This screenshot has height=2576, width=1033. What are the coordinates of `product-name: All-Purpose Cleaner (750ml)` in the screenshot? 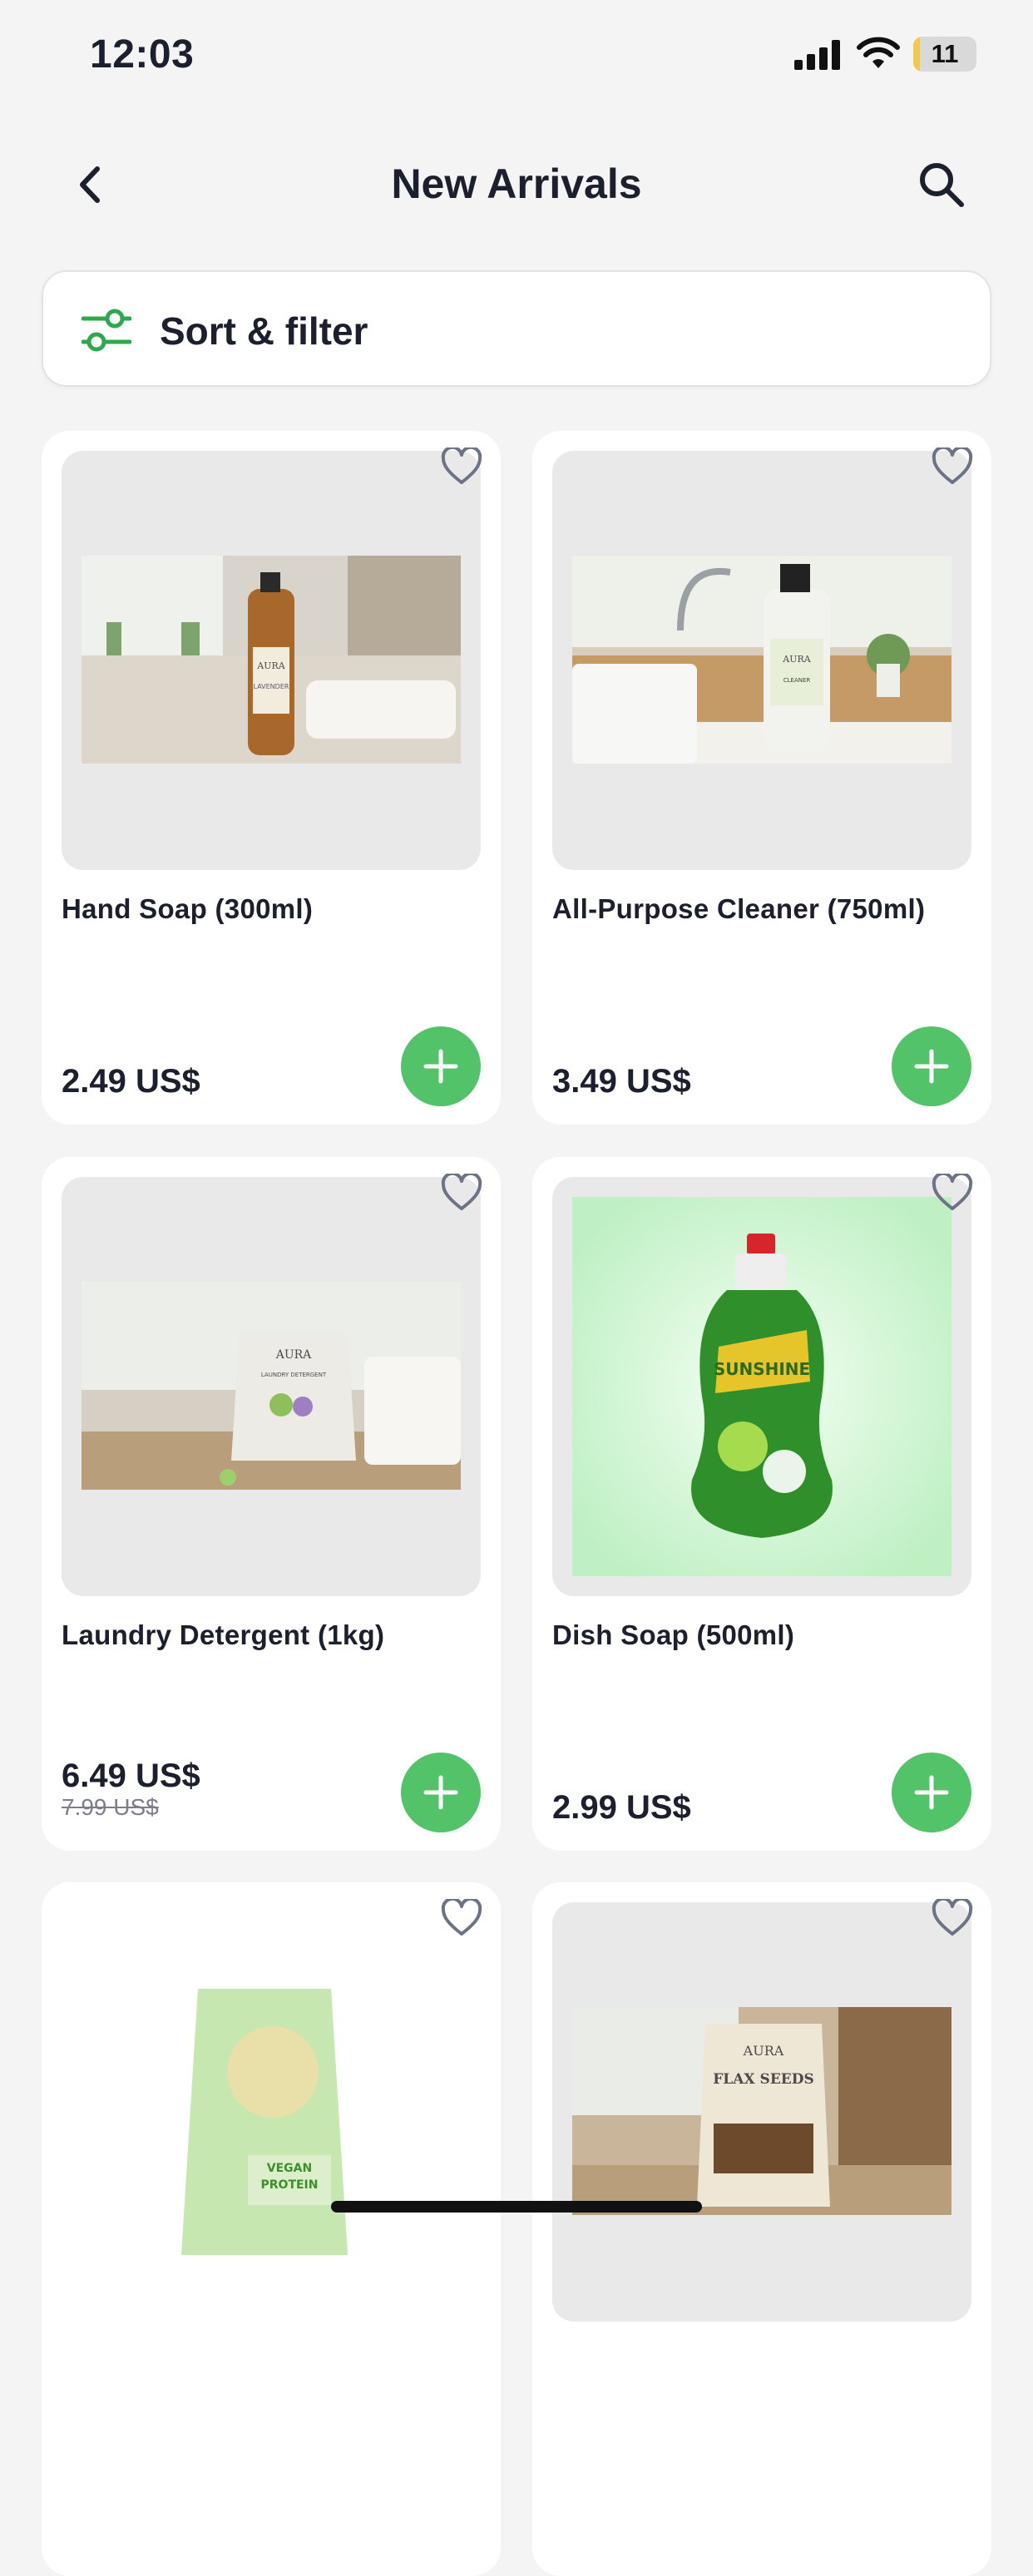 It's located at (739, 908).